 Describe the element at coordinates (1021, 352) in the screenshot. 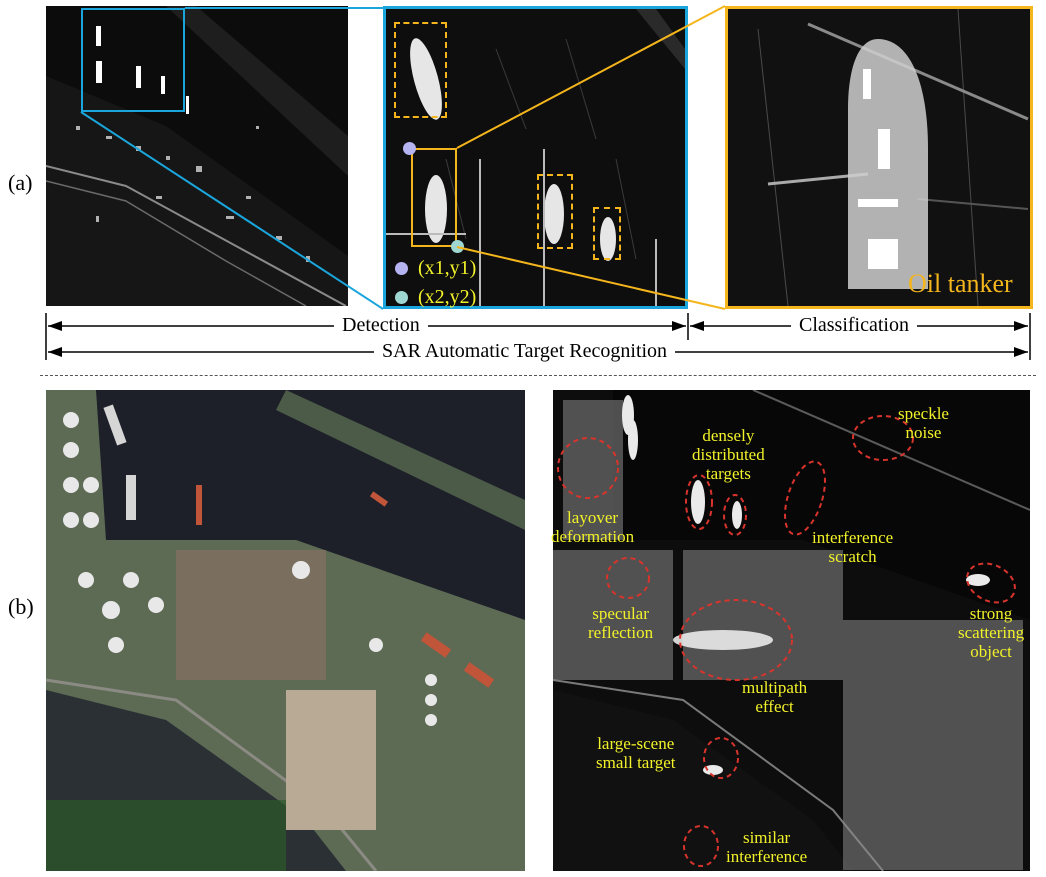

I see `atr-arrowhead-right` at that location.